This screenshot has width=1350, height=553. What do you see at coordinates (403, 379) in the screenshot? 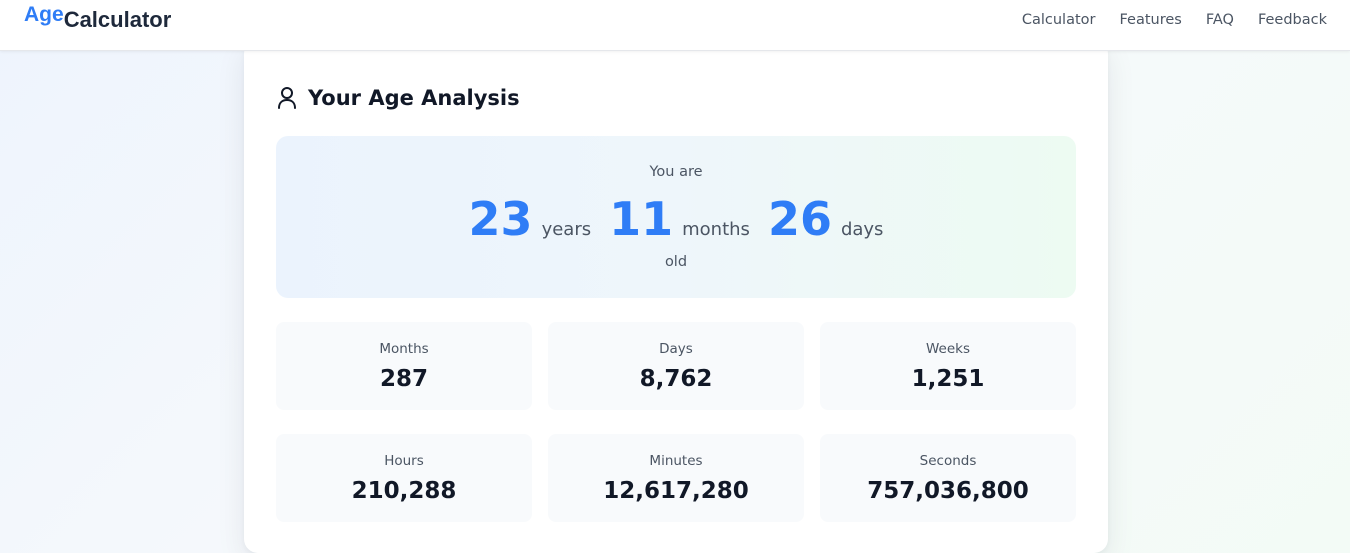
I see `stat-value: 287` at bounding box center [403, 379].